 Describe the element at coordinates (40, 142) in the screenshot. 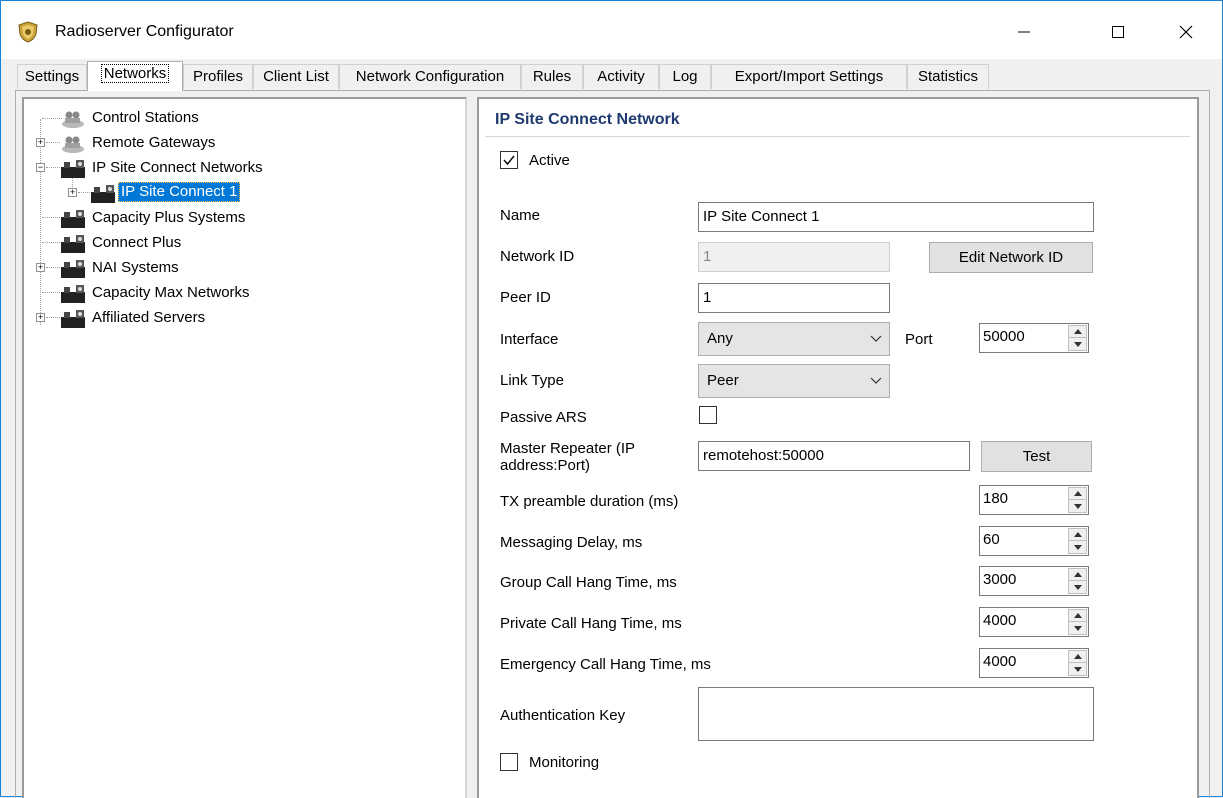

I see `expand-remote-gateways: +` at that location.